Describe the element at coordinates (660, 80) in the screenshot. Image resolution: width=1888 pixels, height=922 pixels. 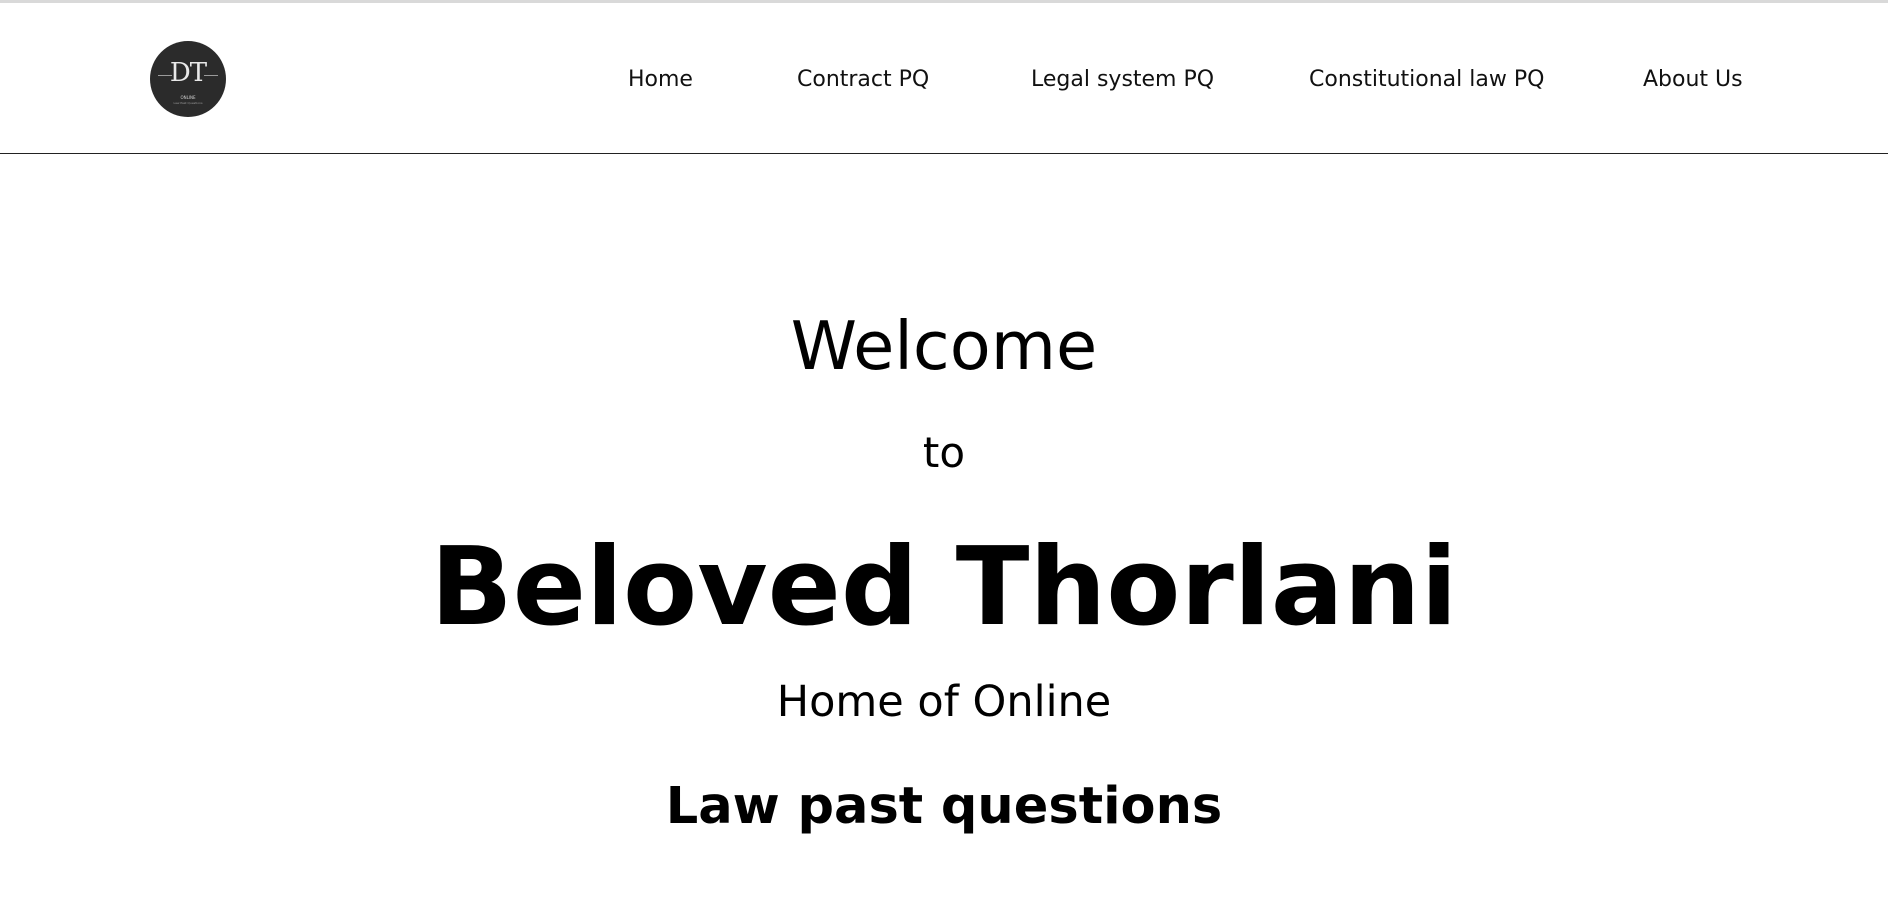
I see `nav-item-home: Home` at that location.